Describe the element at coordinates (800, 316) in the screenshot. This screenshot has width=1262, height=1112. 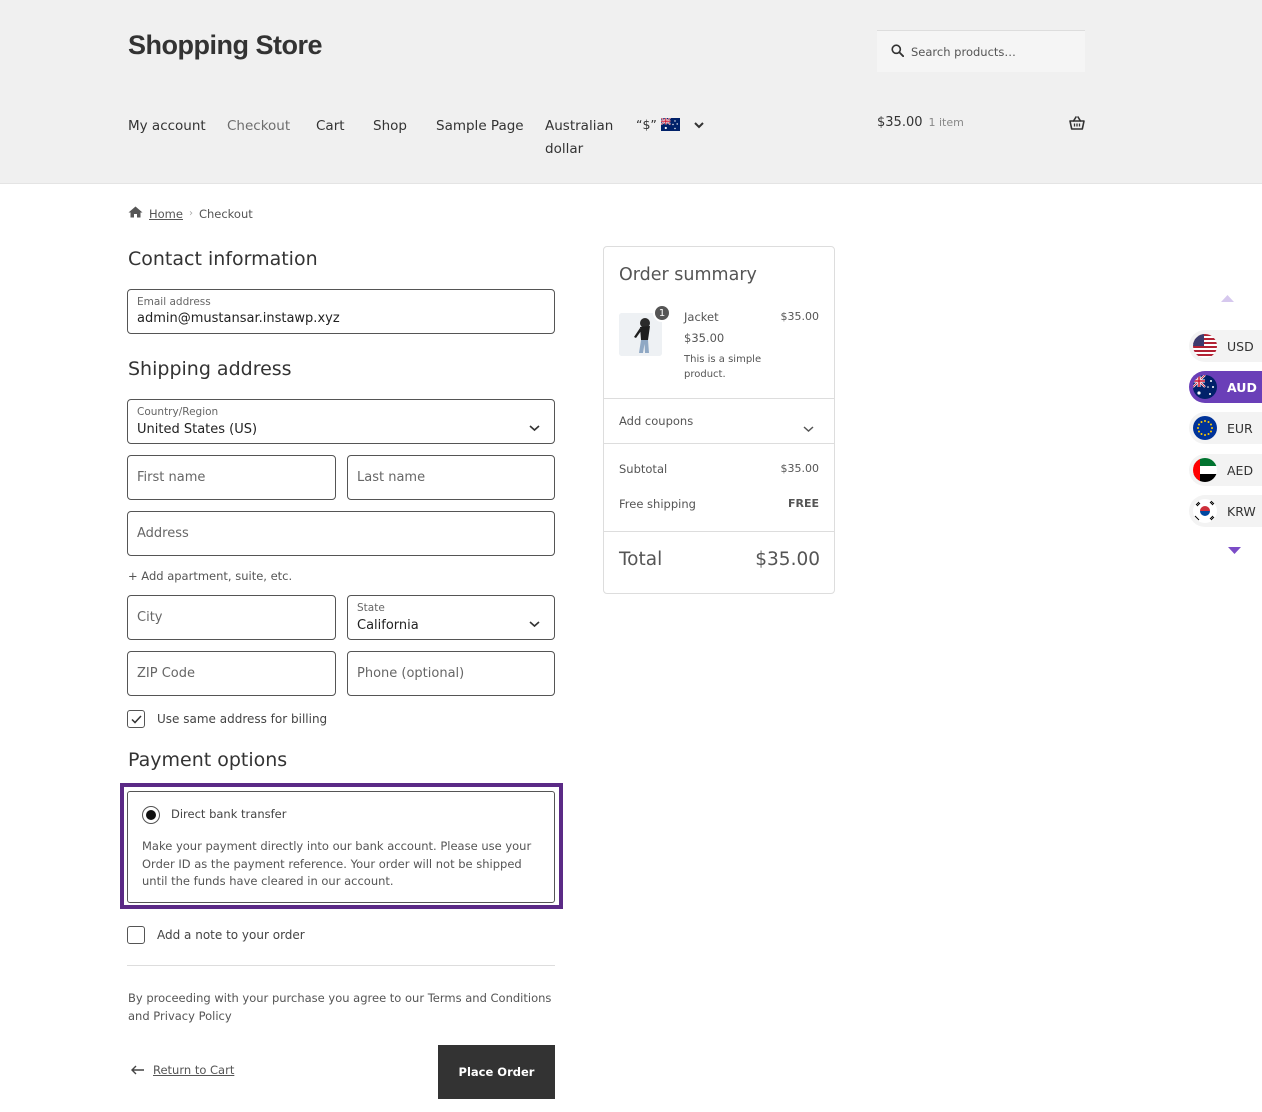
I see `item-total: $35.00` at that location.